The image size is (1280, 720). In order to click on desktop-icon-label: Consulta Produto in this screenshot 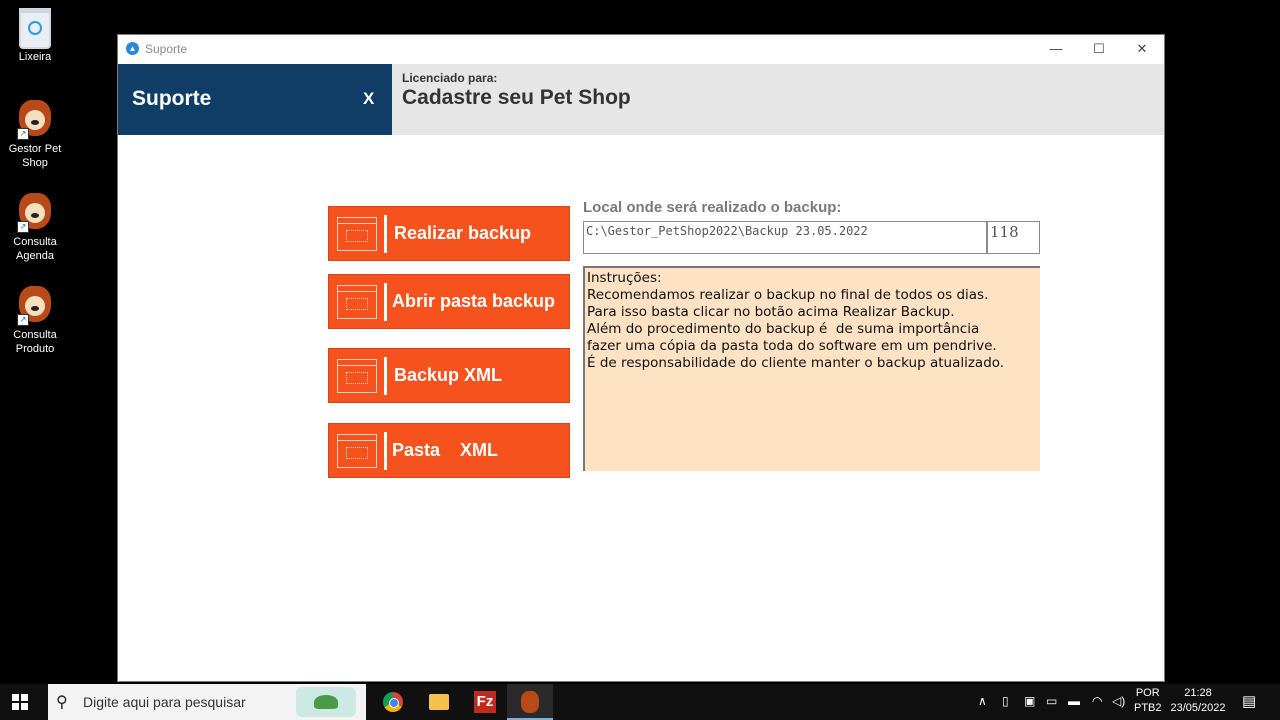, I will do `click(35, 342)`.